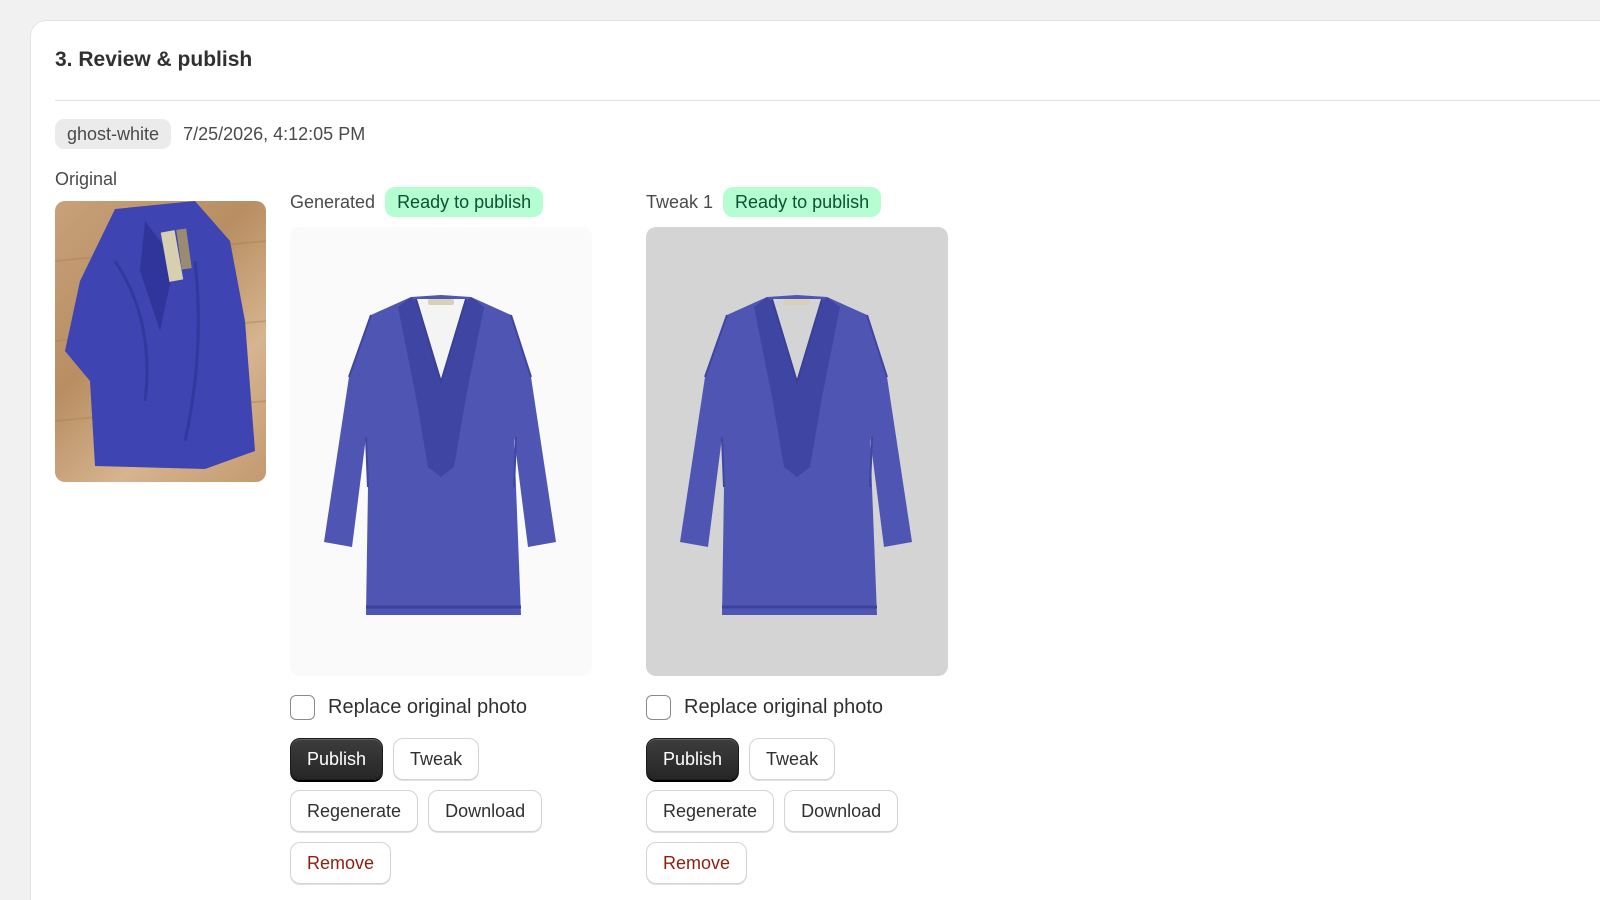 The image size is (1600, 900). What do you see at coordinates (160, 341) in the screenshot?
I see `original-photo` at bounding box center [160, 341].